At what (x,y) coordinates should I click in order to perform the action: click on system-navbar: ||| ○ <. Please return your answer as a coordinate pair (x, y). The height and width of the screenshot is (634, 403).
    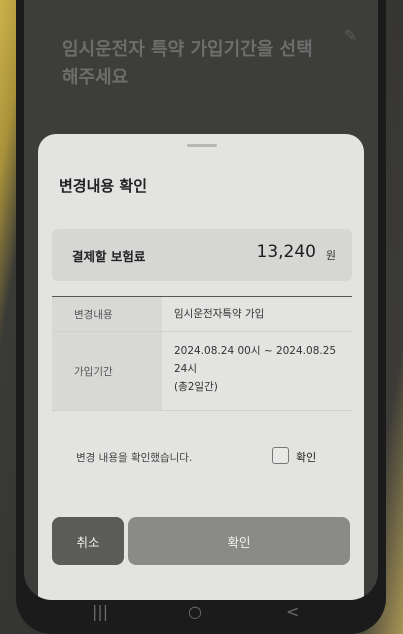
    Looking at the image, I should click on (201, 617).